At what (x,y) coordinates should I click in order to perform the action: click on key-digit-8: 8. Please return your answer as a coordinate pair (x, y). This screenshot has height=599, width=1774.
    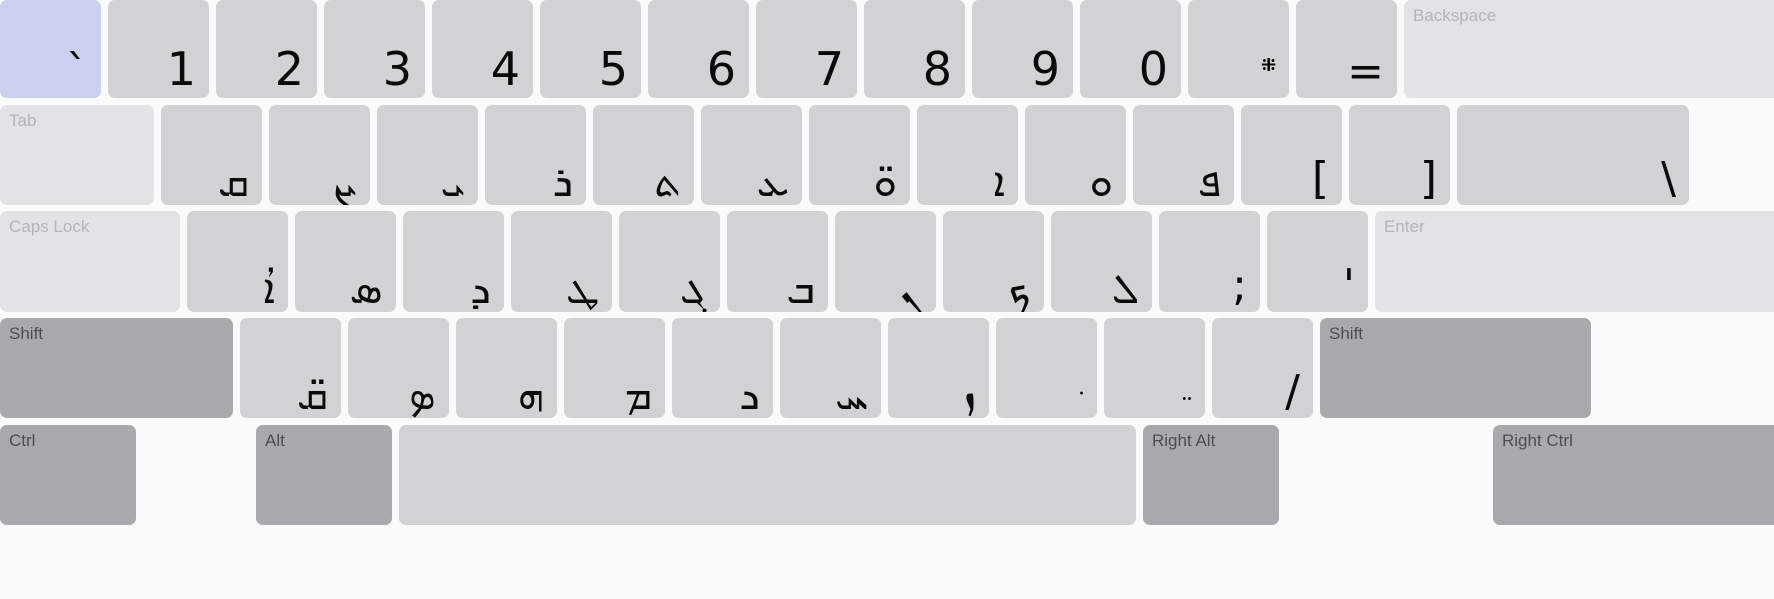
    Looking at the image, I should click on (914, 49).